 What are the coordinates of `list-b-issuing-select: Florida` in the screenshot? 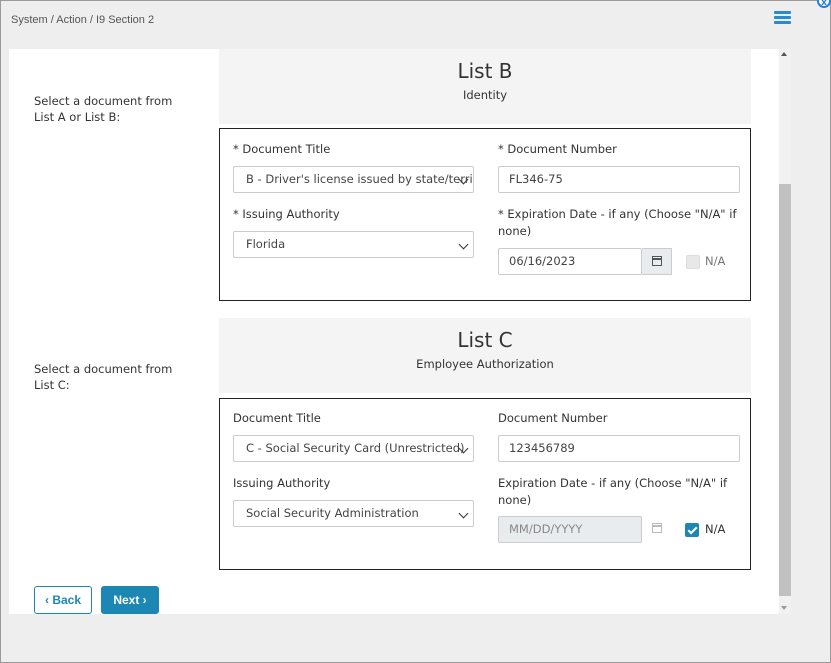 It's located at (353, 244).